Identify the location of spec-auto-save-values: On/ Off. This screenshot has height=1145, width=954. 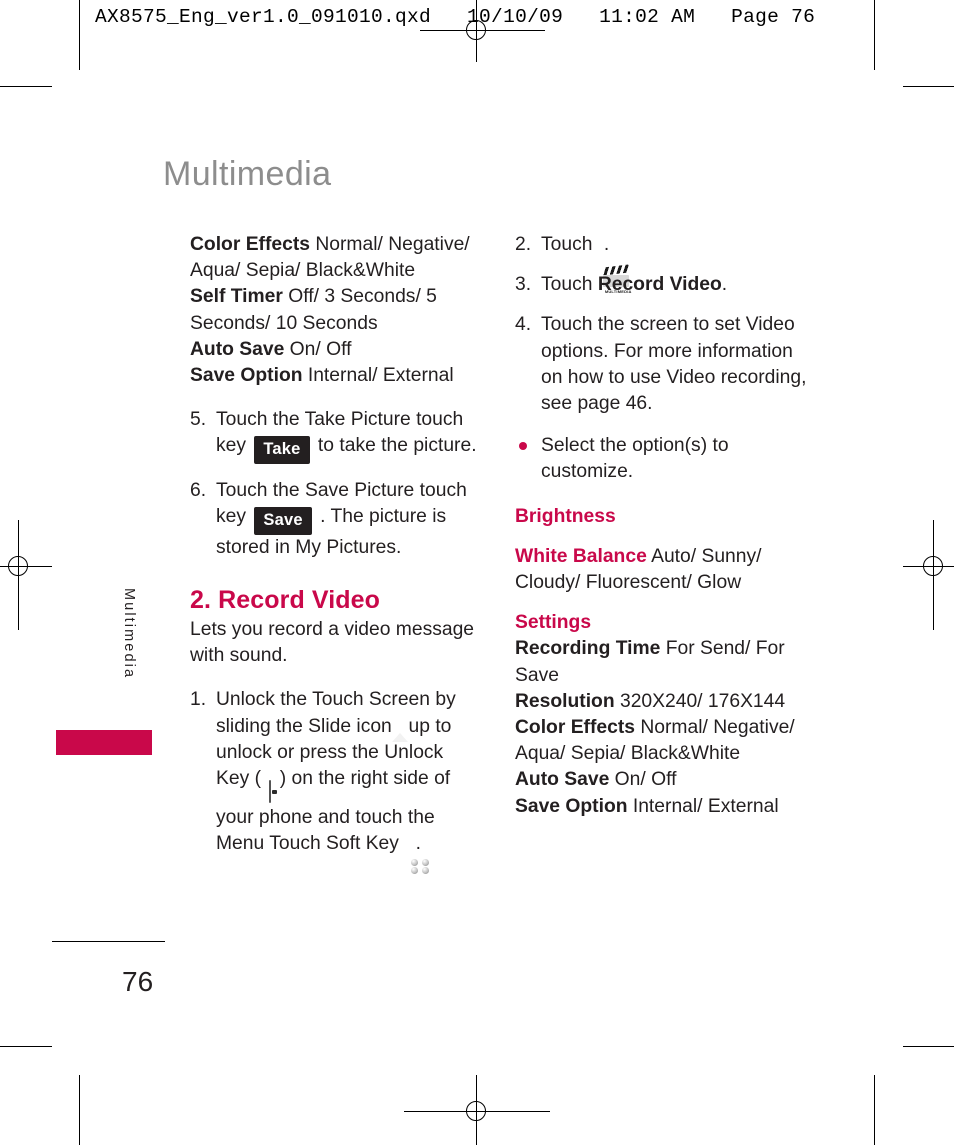
(318, 349).